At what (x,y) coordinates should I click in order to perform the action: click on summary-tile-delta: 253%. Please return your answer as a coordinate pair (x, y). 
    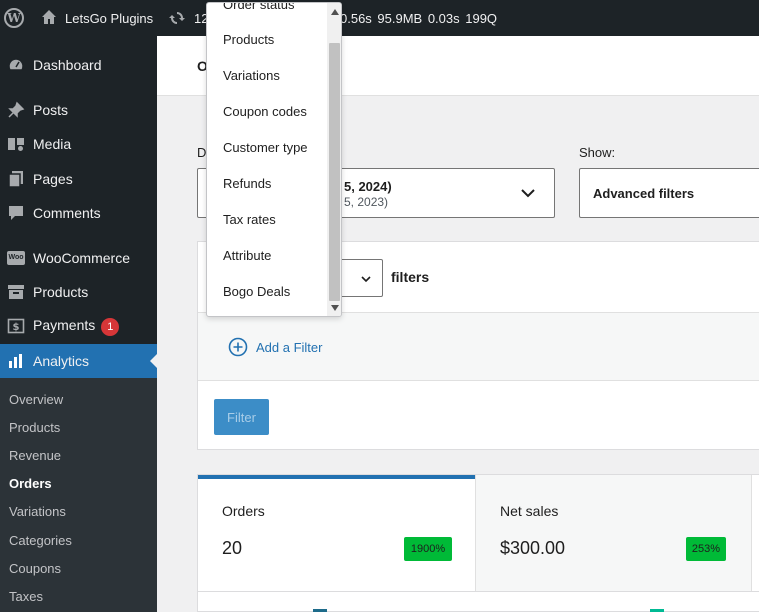
    Looking at the image, I should click on (706, 549).